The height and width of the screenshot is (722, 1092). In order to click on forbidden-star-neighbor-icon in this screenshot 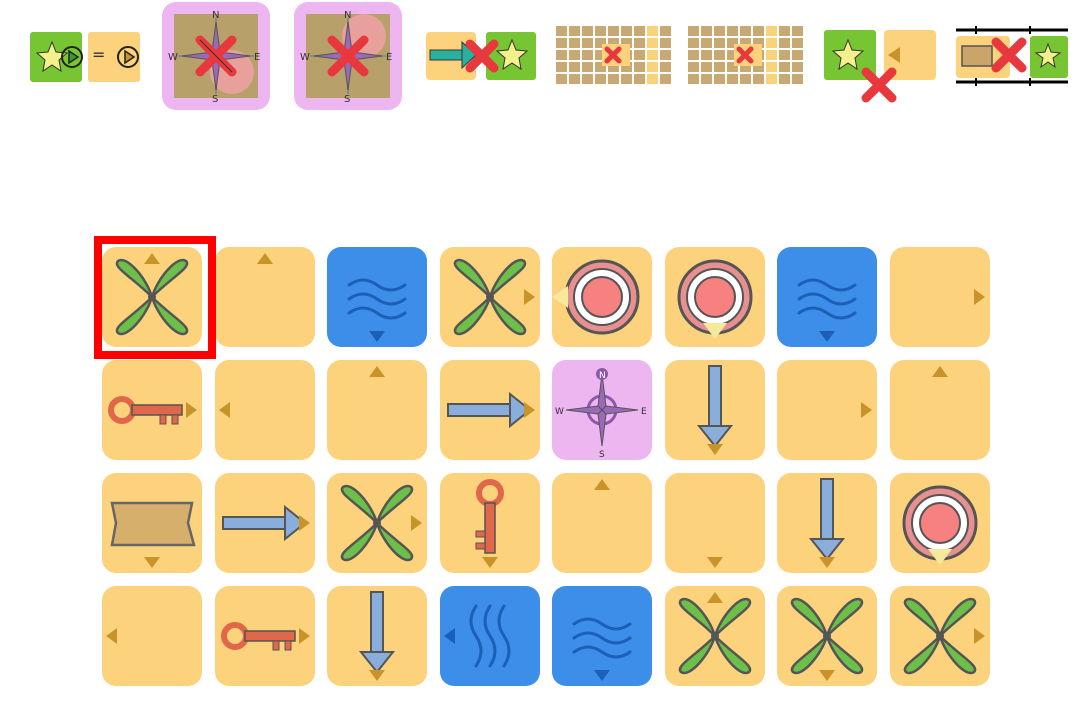, I will do `click(880, 66)`.